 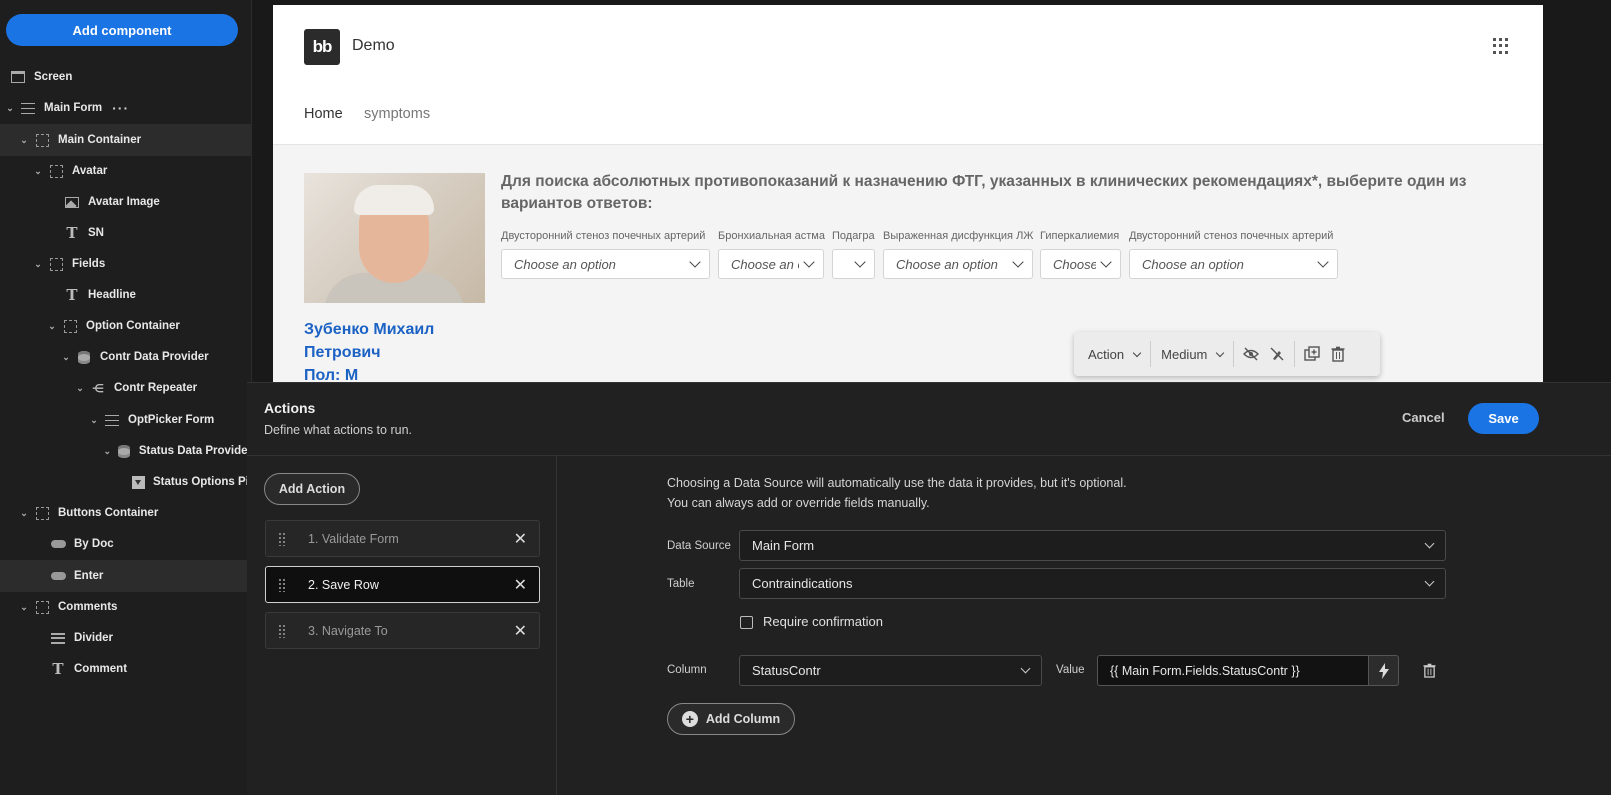 I want to click on tree-item-status-data-provider: ⌄ Status Data Provider, so click(x=126, y=451).